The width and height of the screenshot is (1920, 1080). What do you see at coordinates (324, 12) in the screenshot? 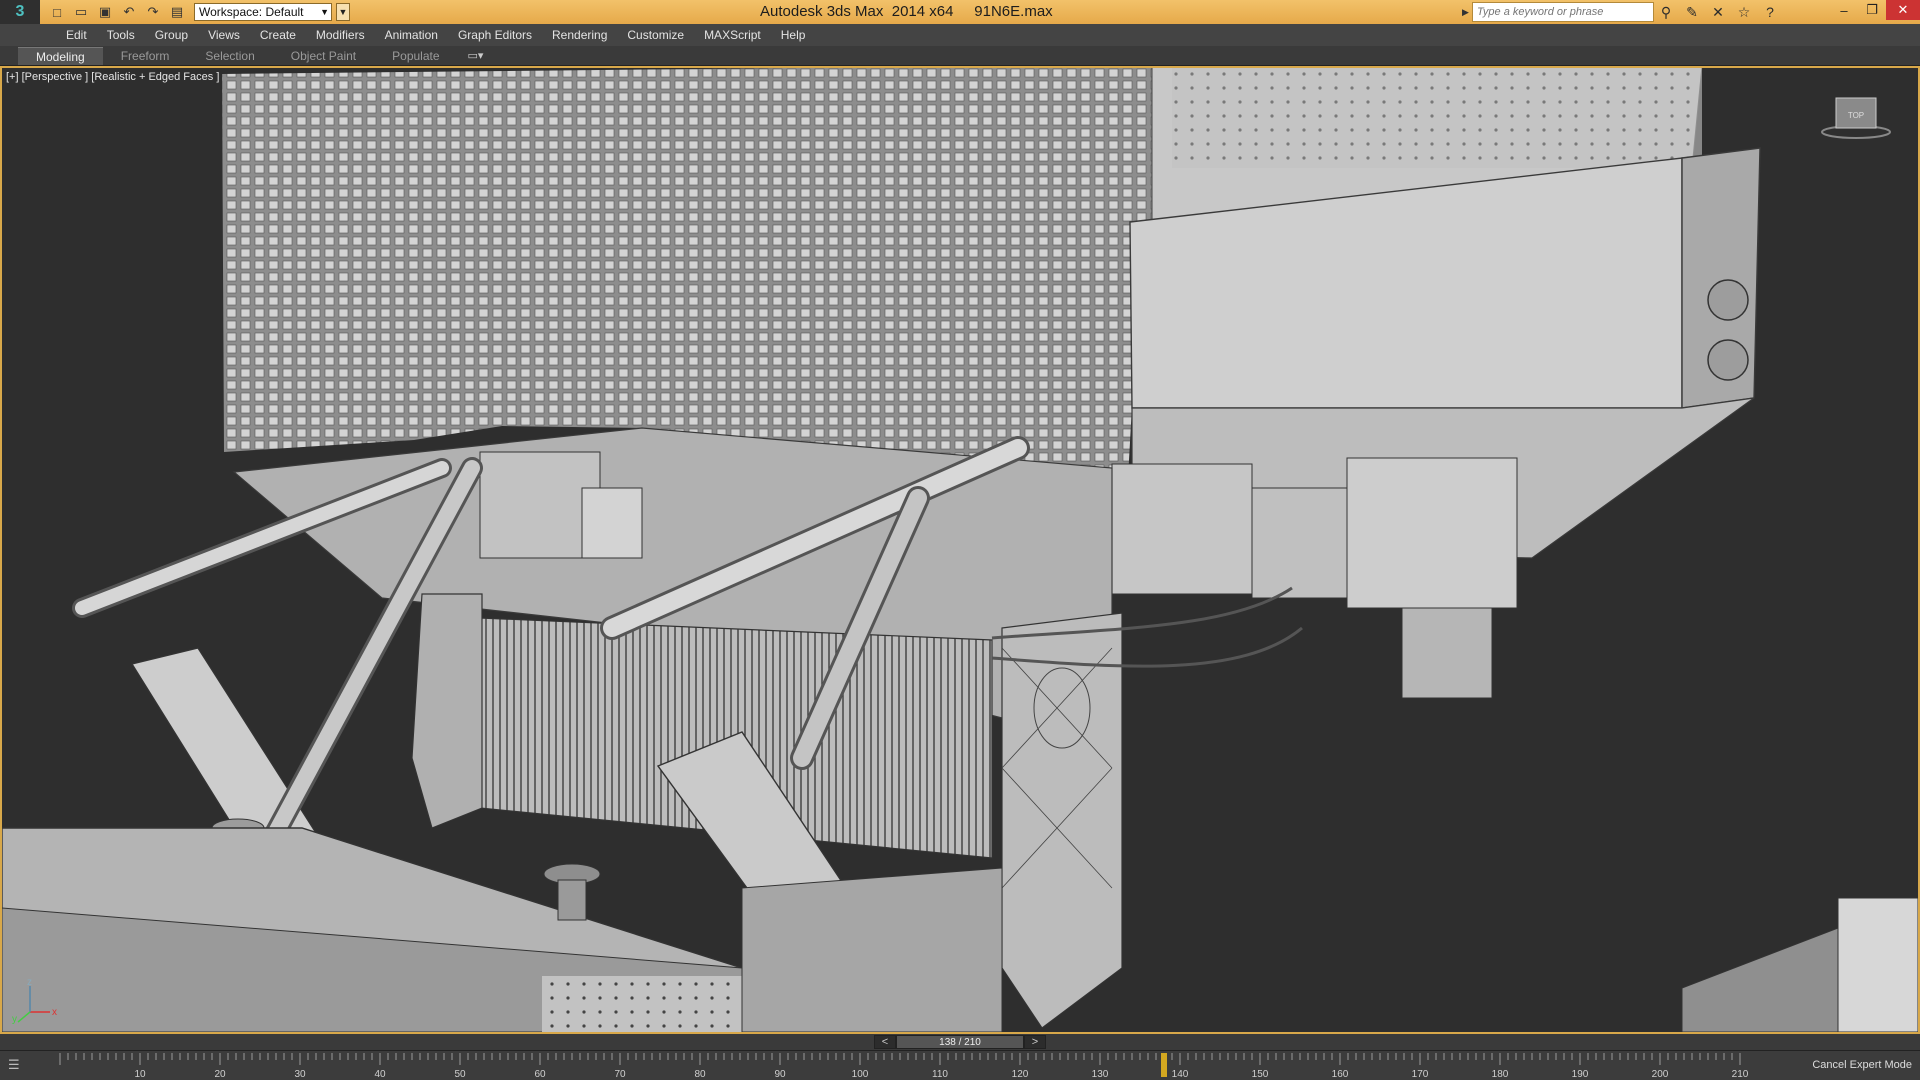
I see `chevron-down-icon: ▼` at bounding box center [324, 12].